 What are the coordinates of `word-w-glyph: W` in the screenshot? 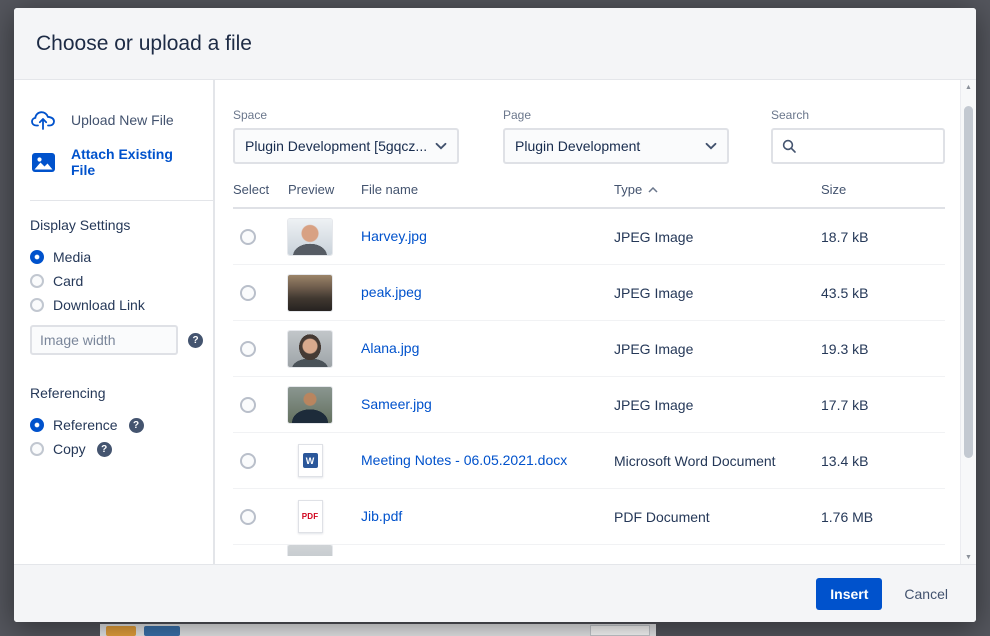 It's located at (310, 460).